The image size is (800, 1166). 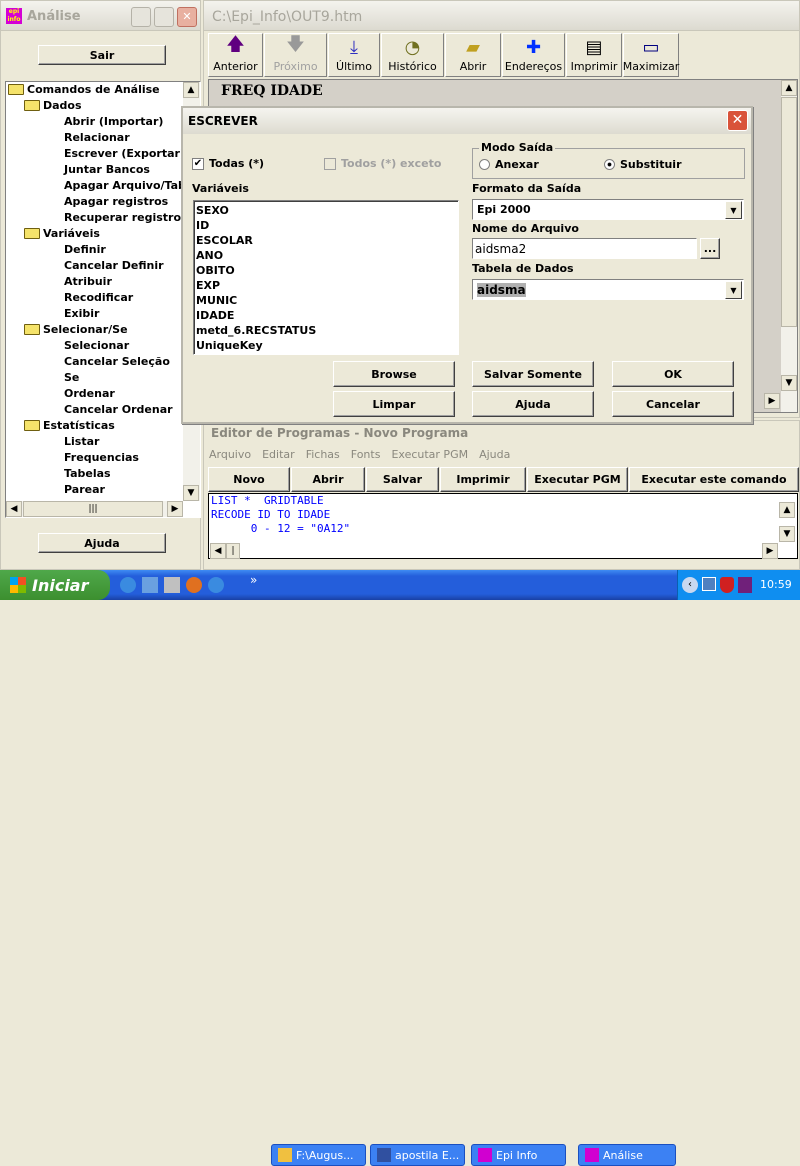 What do you see at coordinates (107, 169) in the screenshot?
I see `tree-item: Juntar Bancos` at bounding box center [107, 169].